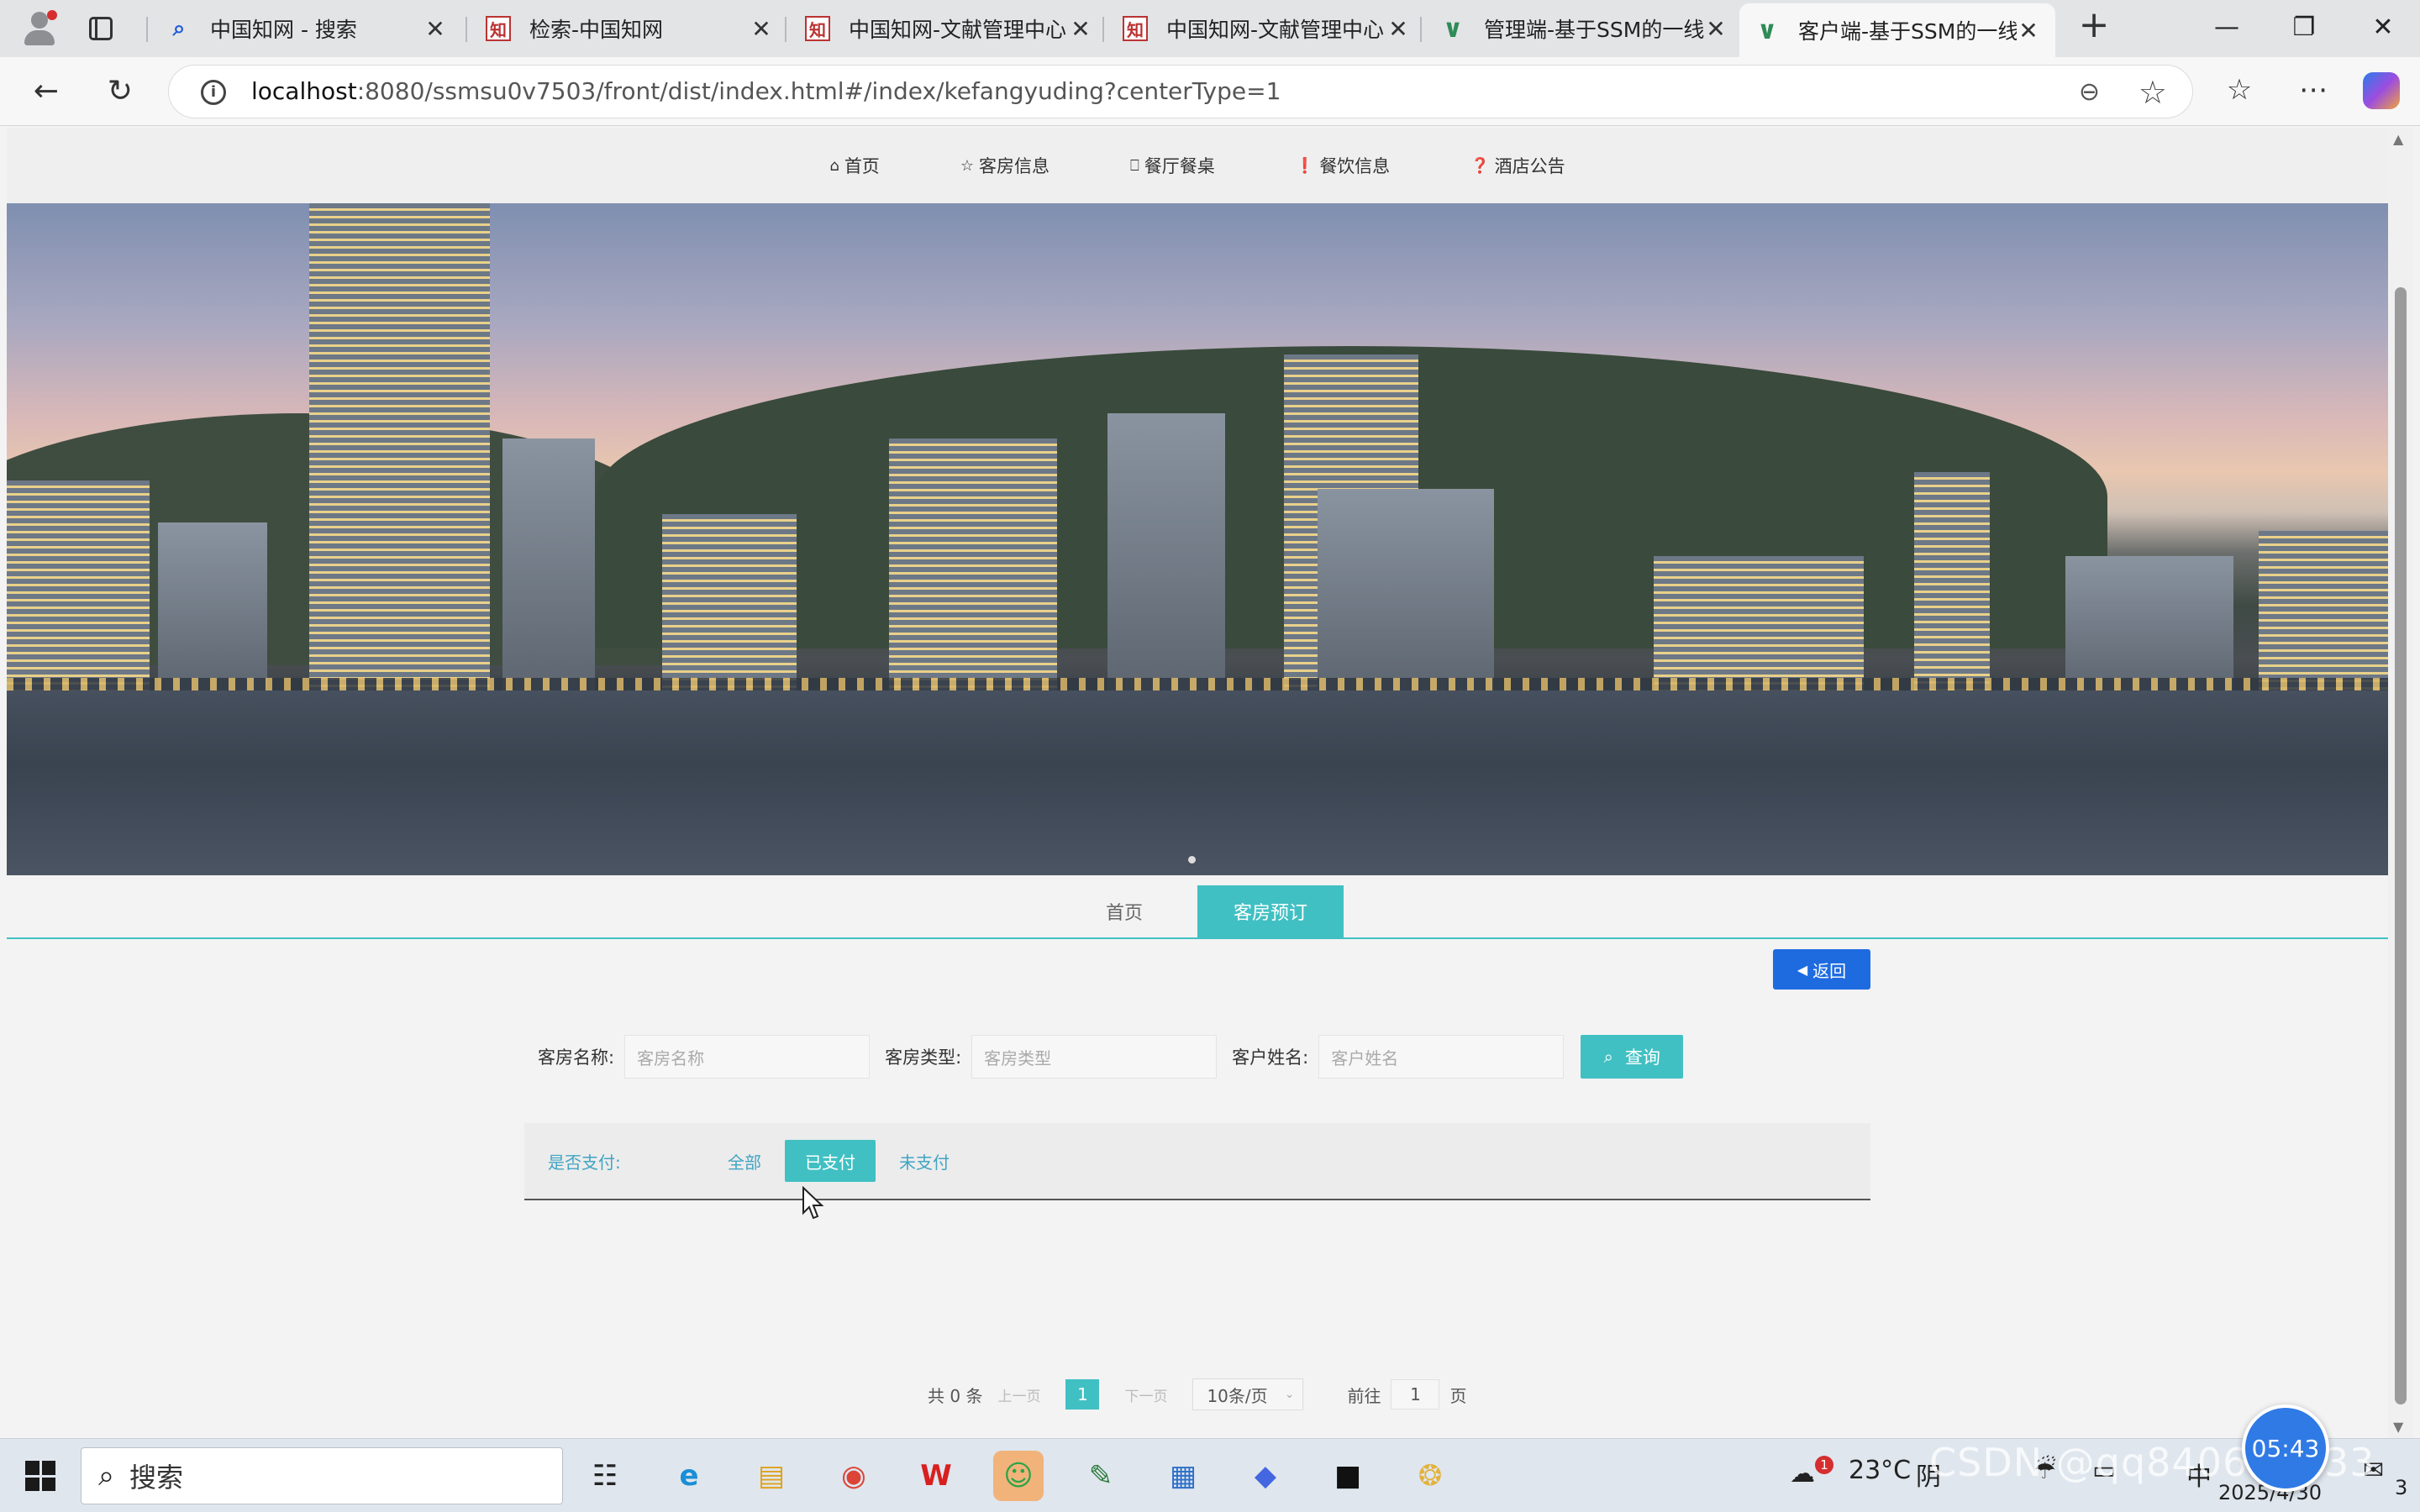  Describe the element at coordinates (284, 30) in the screenshot. I see `tab-label: 中国知网 - 搜索` at that location.